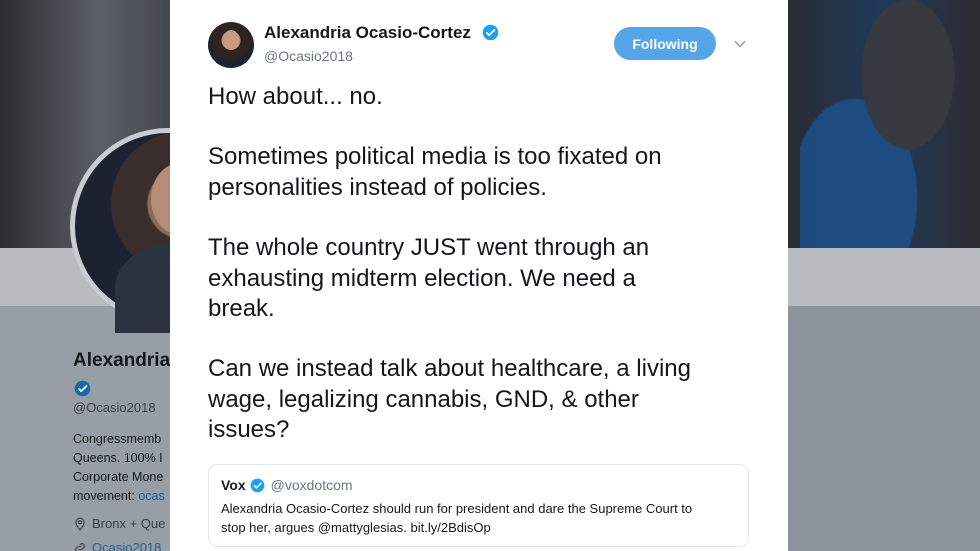 The width and height of the screenshot is (980, 551). I want to click on location-pin-icon, so click(80, 524).